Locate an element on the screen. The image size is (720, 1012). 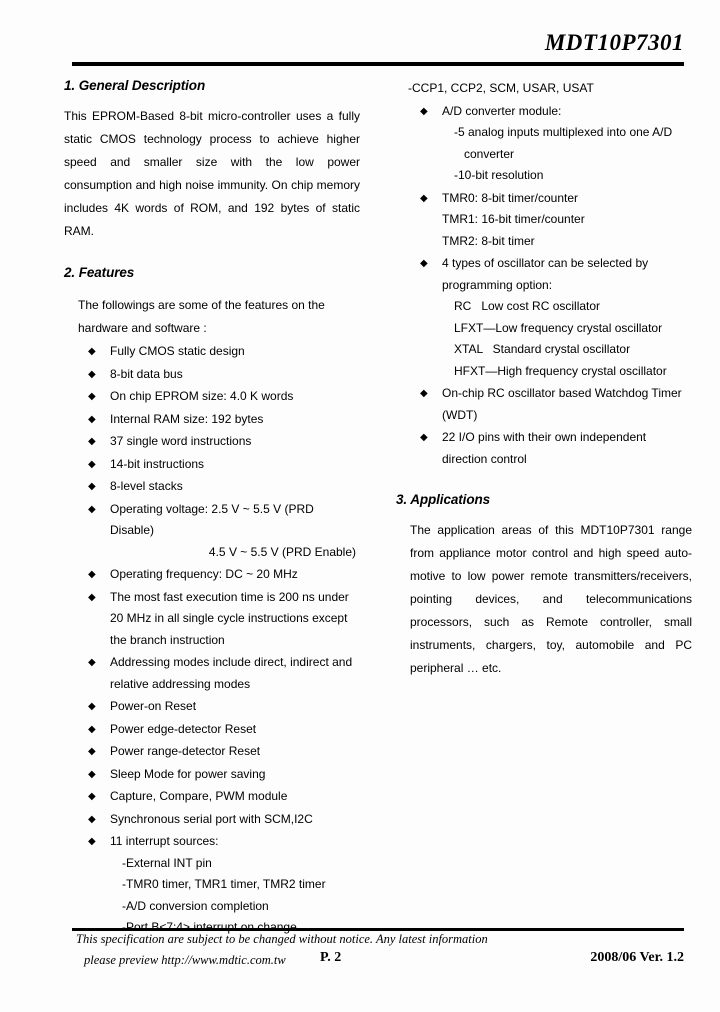
feature-extra-line: TMR2: 8-bit timer is located at coordinates (488, 240).